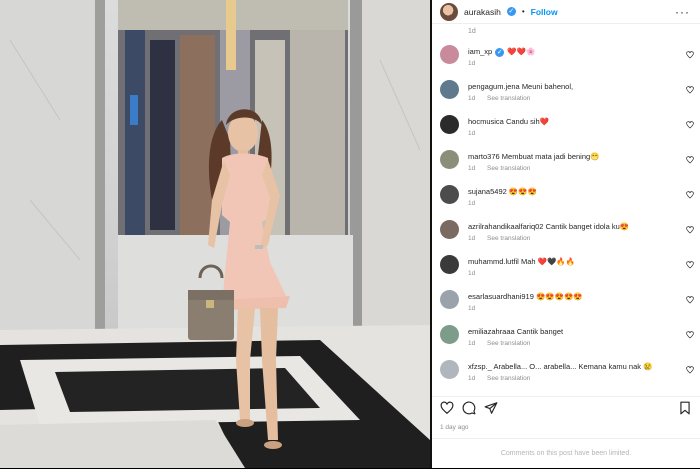  I want to click on comment-username: azrilrahandikaalfariq02, so click(505, 226).